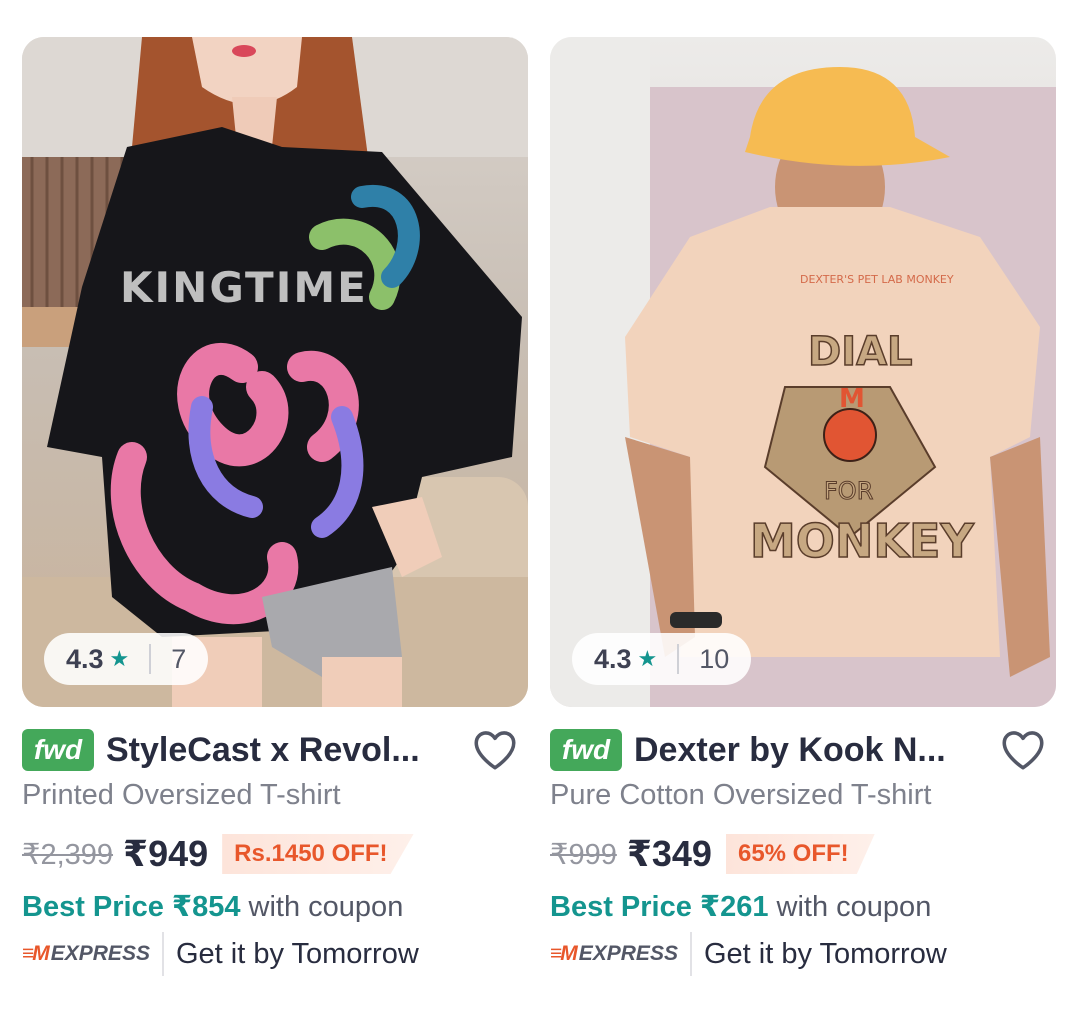  I want to click on product-subtitle: Pure Cotton Oversized T-shirt, so click(741, 795).